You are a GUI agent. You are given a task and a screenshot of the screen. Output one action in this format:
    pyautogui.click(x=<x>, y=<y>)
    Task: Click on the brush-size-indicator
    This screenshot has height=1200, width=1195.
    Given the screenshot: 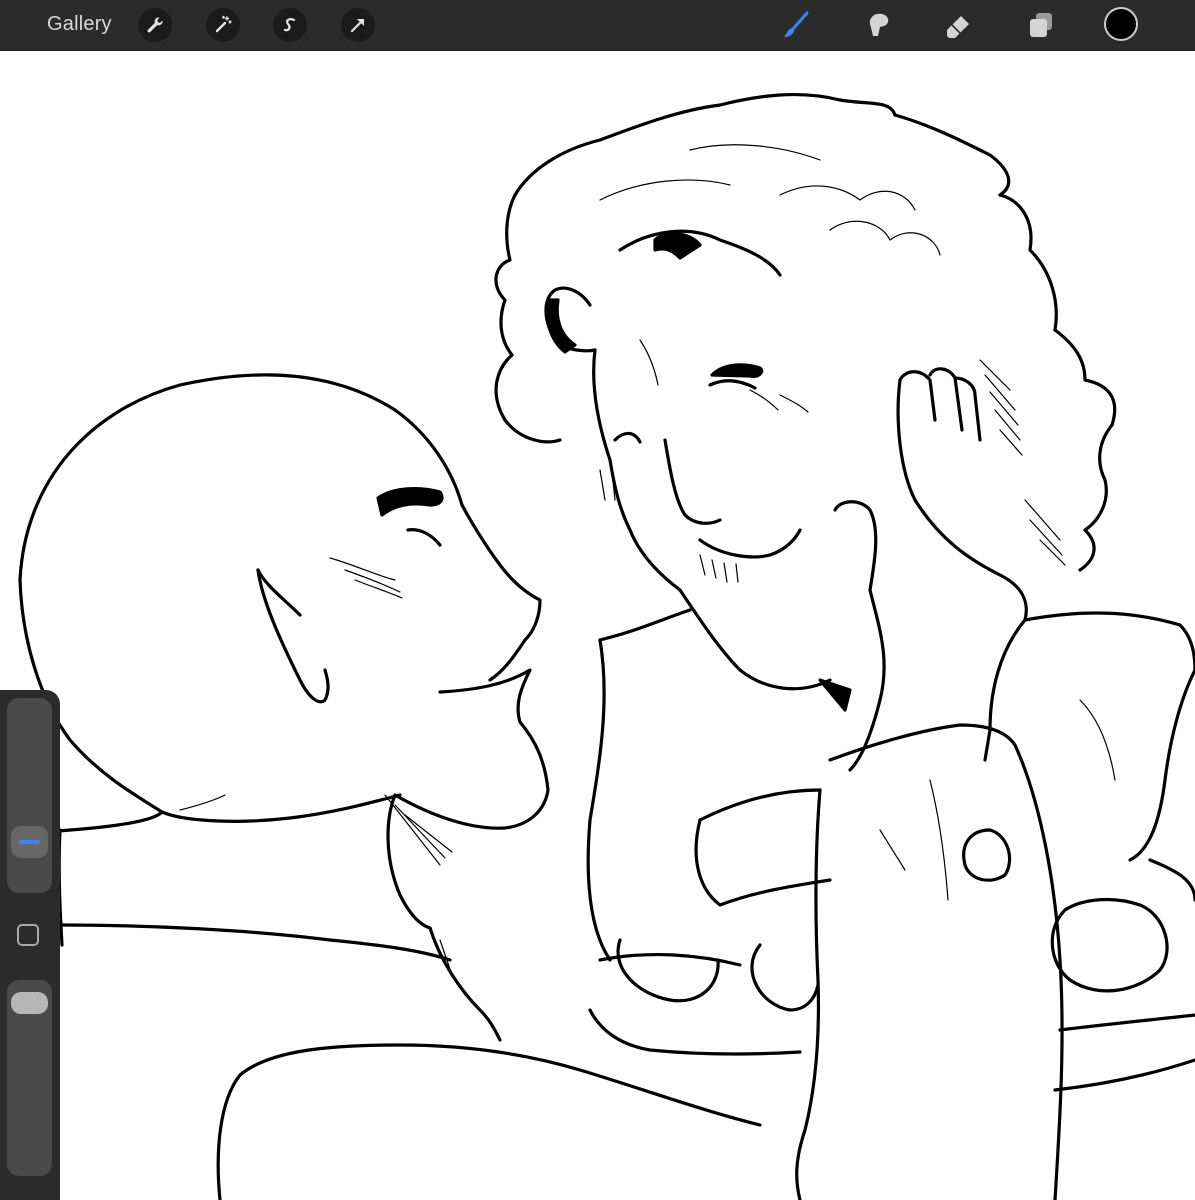 What is the action you would take?
    pyautogui.click(x=29, y=842)
    